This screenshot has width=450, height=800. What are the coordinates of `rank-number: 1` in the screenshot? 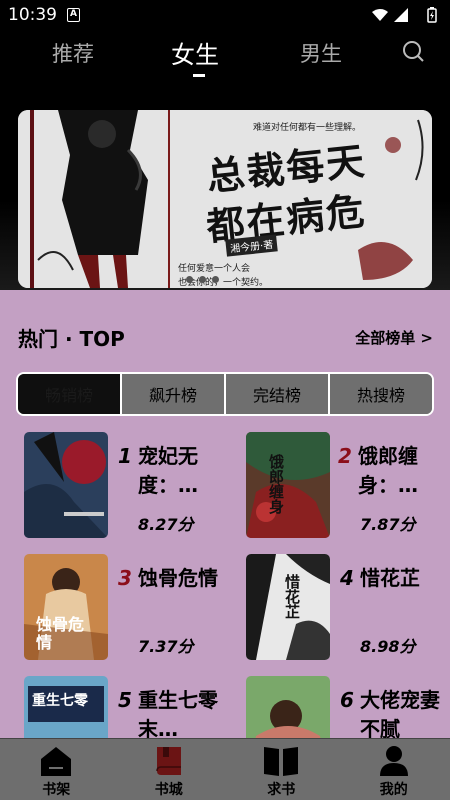 It's located at (125, 456).